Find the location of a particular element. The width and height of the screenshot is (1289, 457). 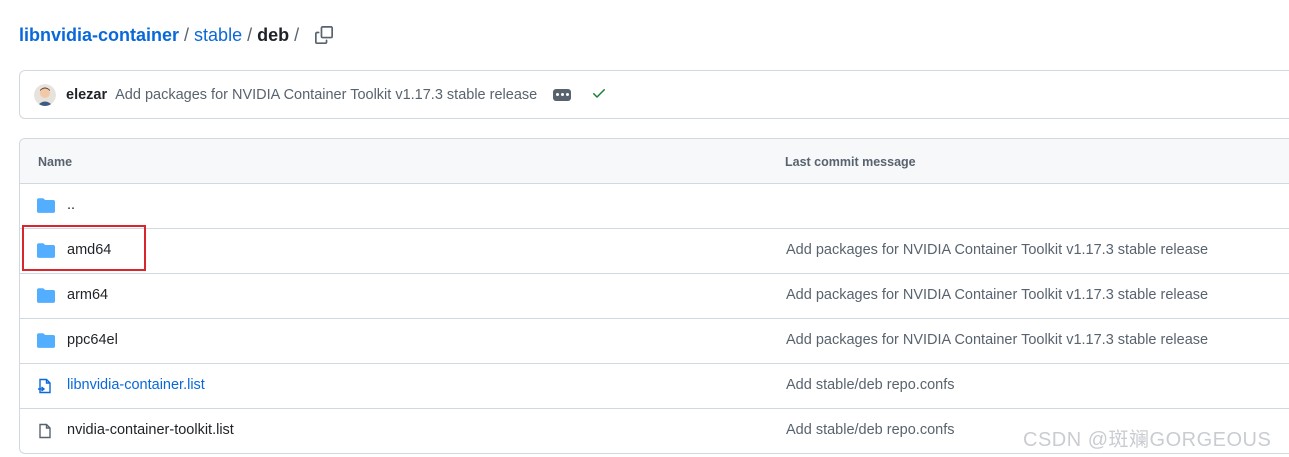

breadcrumb-repo-link: libnvidia-container is located at coordinates (99, 35).